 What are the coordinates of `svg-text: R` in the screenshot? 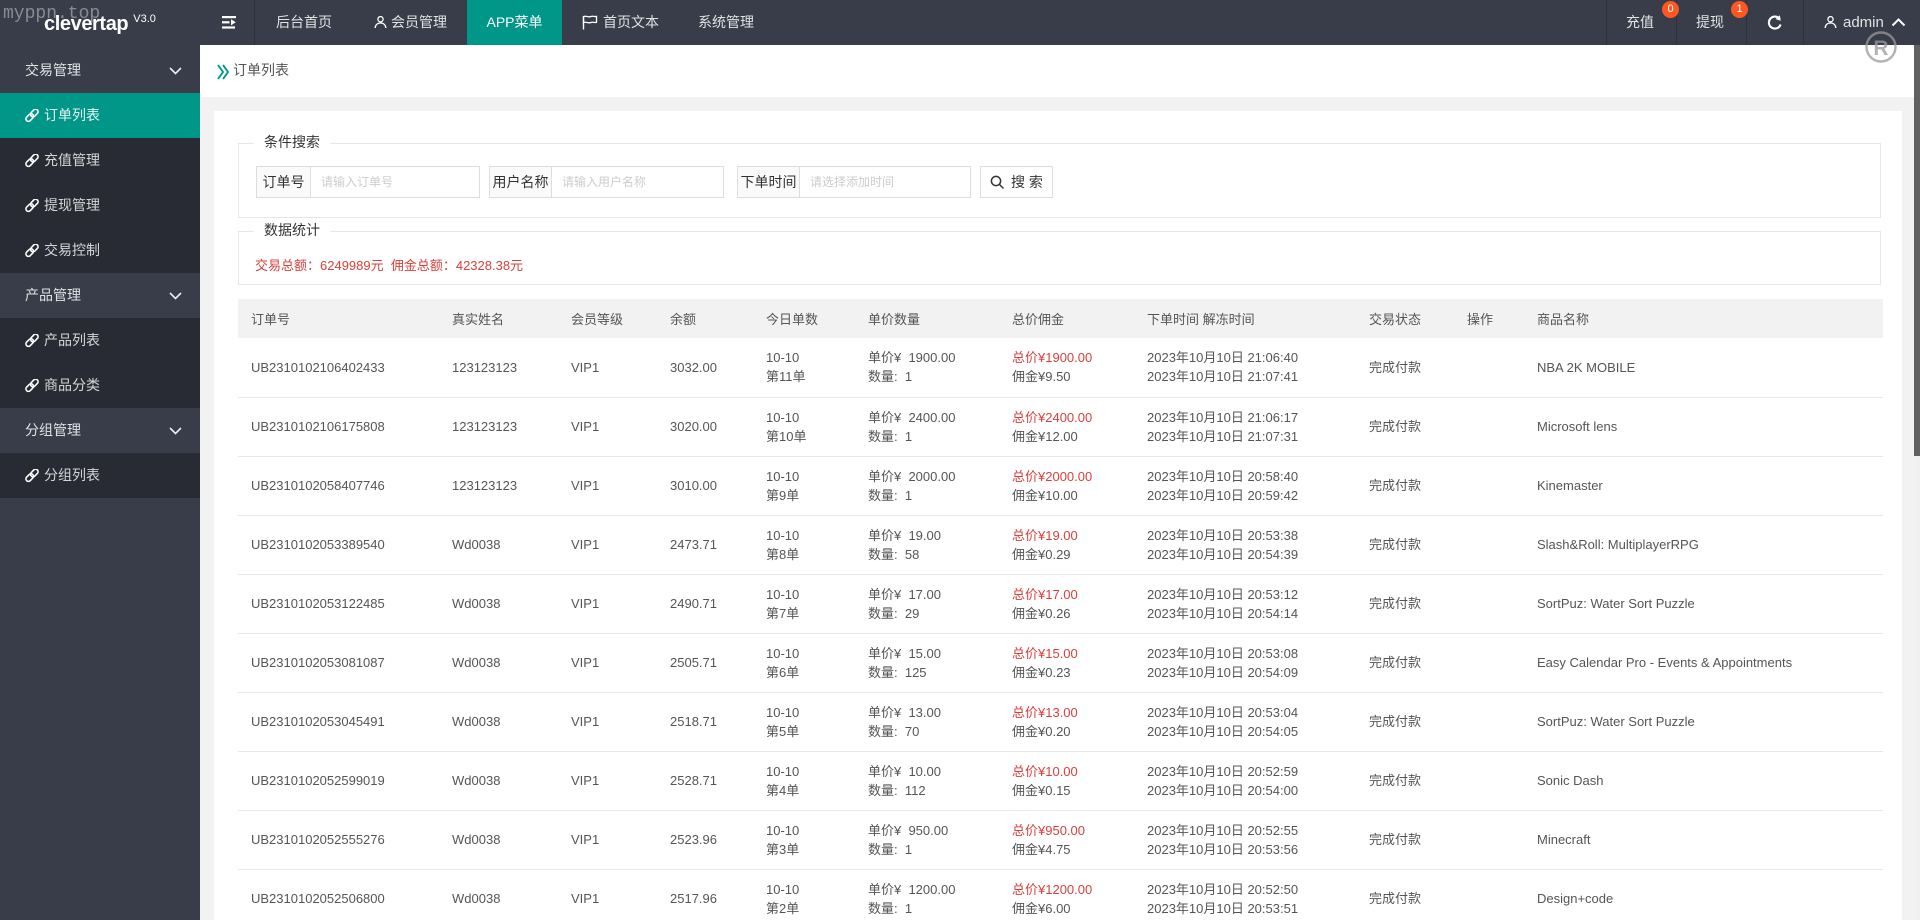 It's located at (1880, 48).